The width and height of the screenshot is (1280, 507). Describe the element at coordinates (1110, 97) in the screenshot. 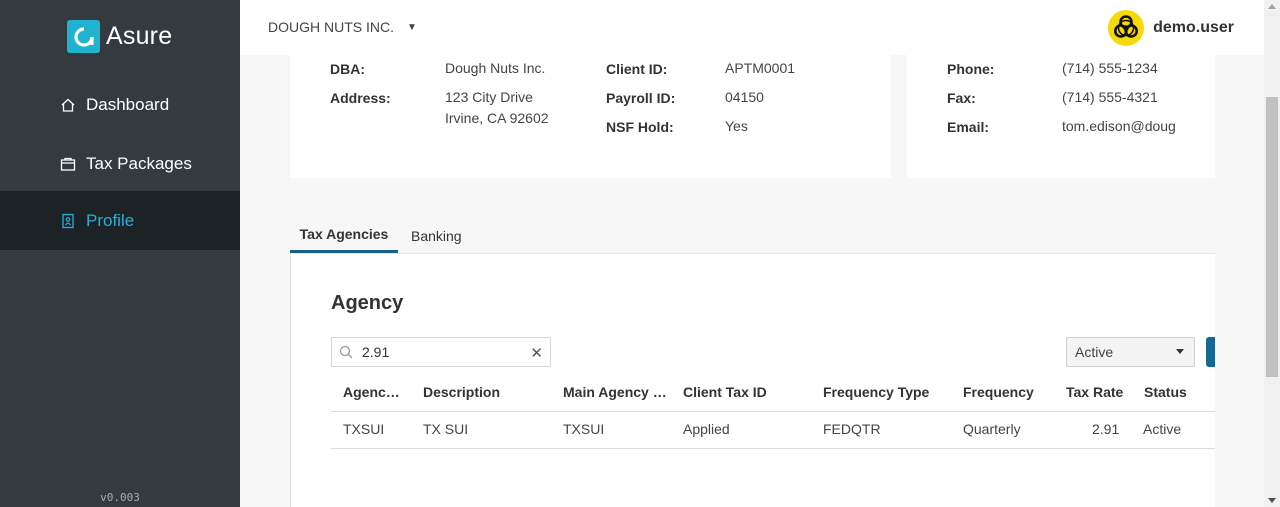

I see `fax-value: (714) 555-4321` at that location.